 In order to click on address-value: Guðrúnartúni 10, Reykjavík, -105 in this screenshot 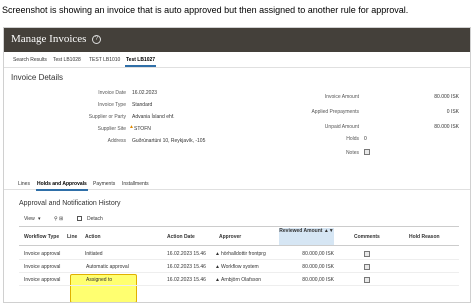, I will do `click(169, 141)`.